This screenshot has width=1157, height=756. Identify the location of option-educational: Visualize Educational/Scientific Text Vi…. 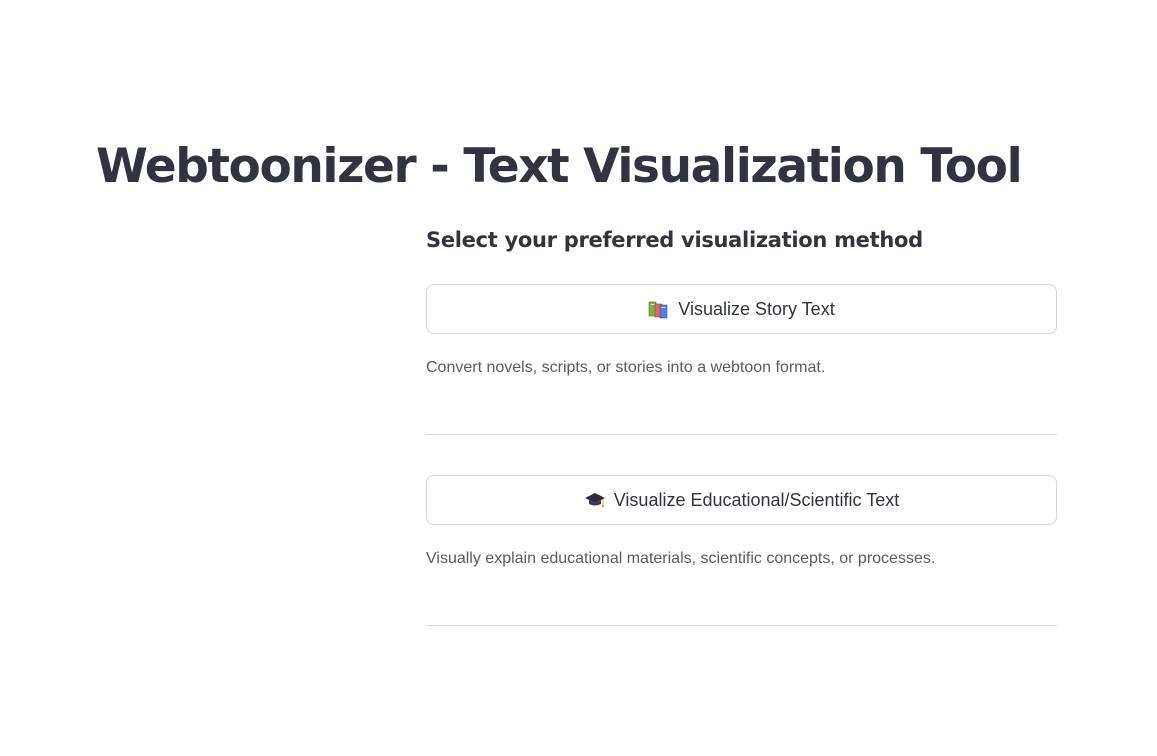
(741, 550).